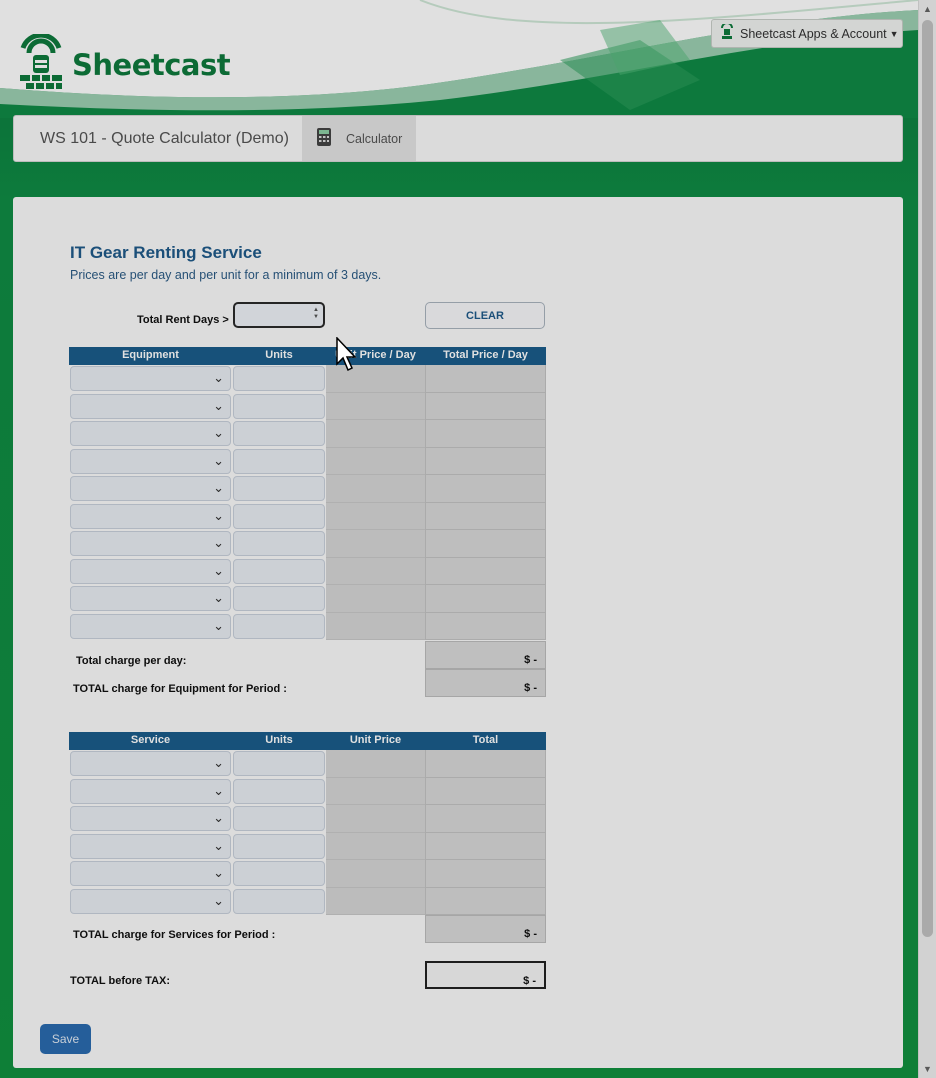  Describe the element at coordinates (894, 33) in the screenshot. I see `caret-down-icon: ▼` at that location.